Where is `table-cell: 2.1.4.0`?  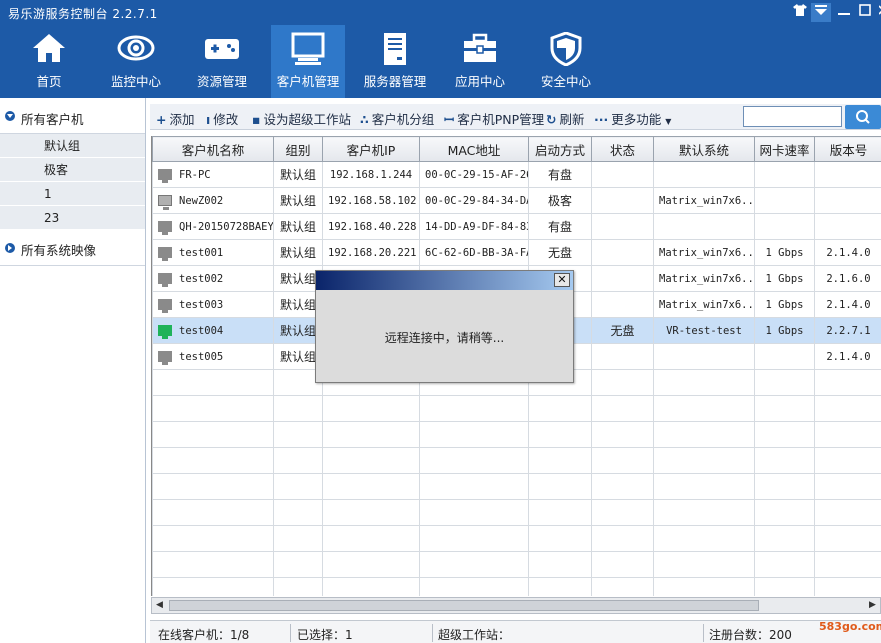
table-cell: 2.1.4.0 is located at coordinates (847, 304).